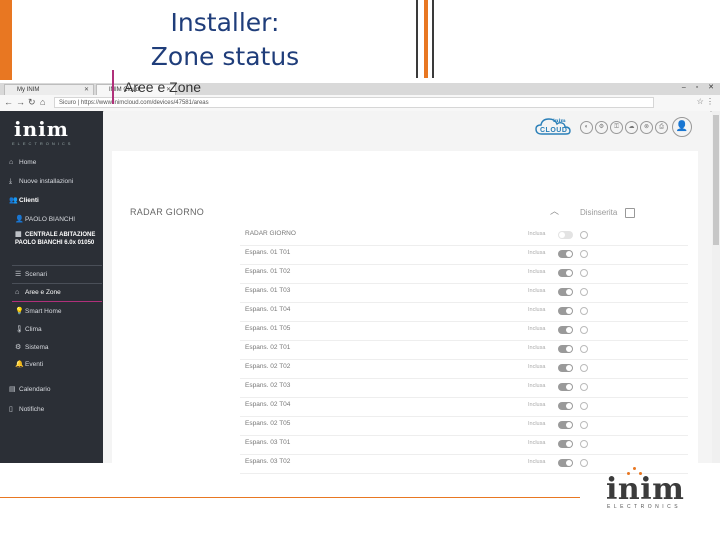  Describe the element at coordinates (56, 162) in the screenshot. I see `sidebar-item-home: ⌂ Home` at that location.